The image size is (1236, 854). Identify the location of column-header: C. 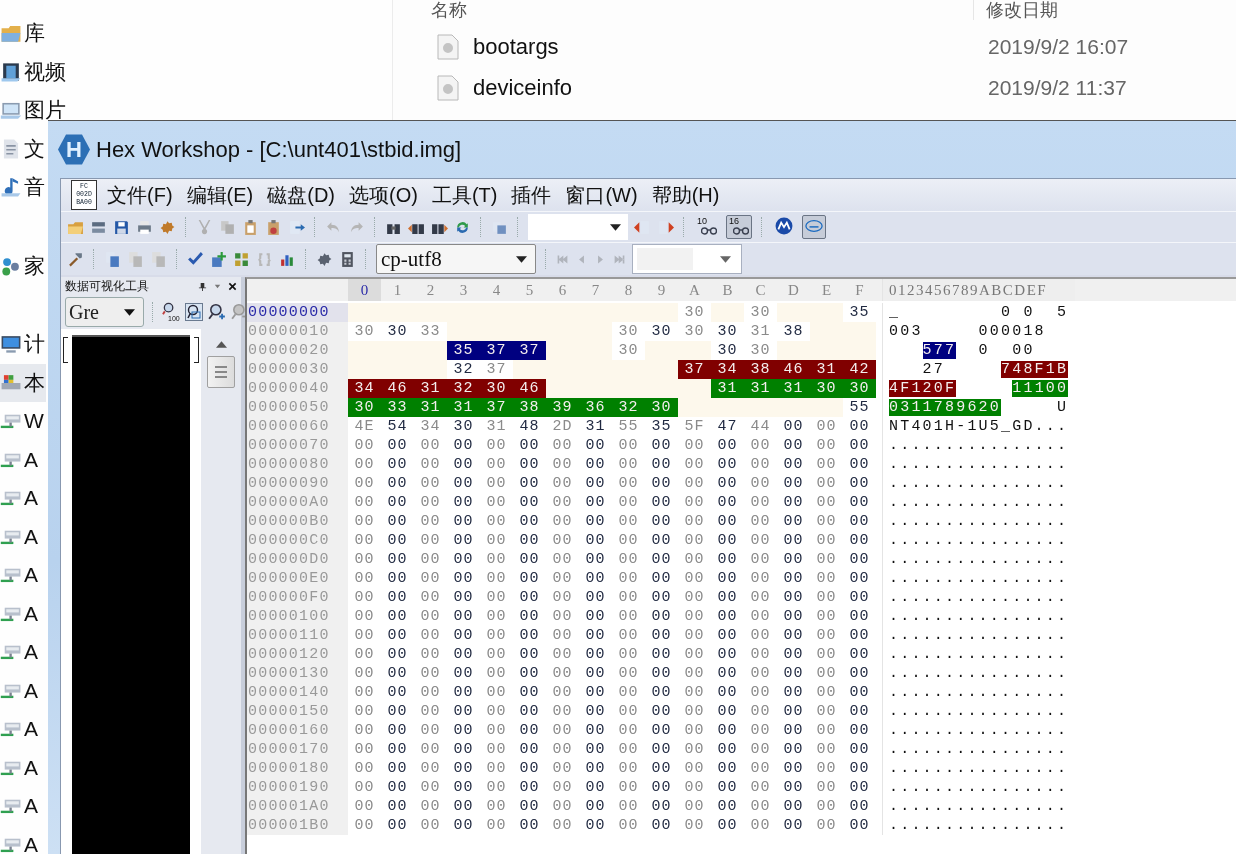
(760, 290).